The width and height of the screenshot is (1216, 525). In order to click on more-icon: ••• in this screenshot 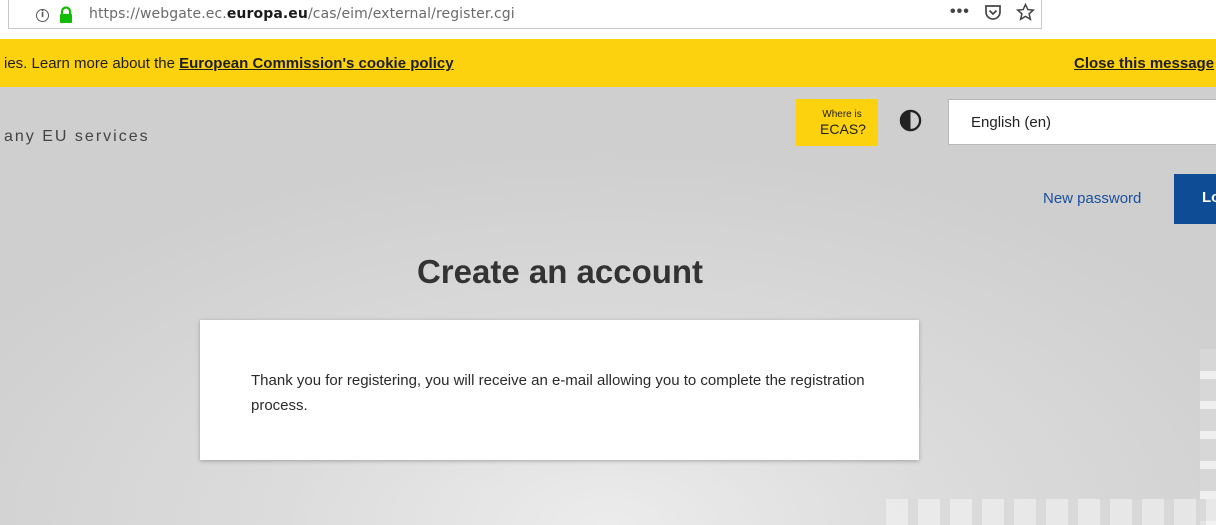, I will do `click(960, 12)`.